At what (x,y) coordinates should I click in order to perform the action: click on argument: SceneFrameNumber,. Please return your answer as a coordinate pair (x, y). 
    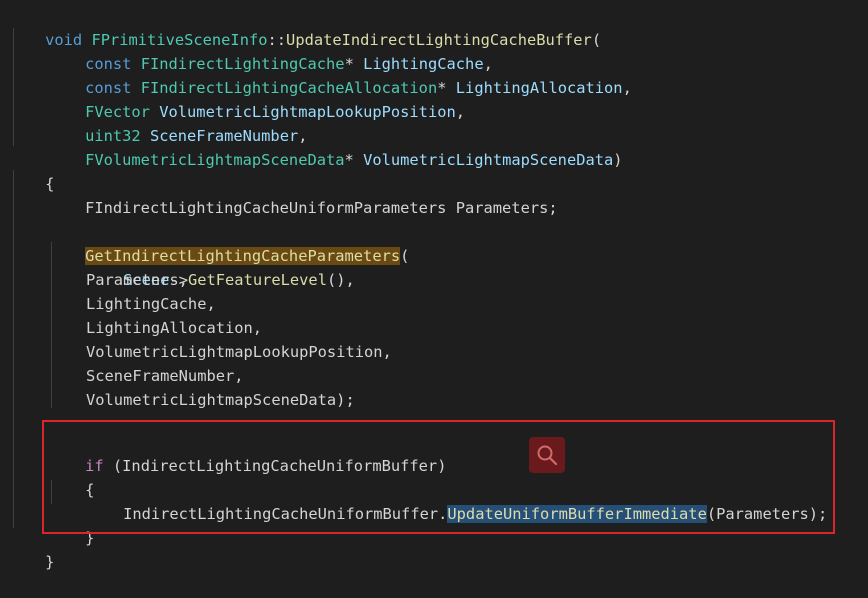
    Looking at the image, I should click on (165, 376).